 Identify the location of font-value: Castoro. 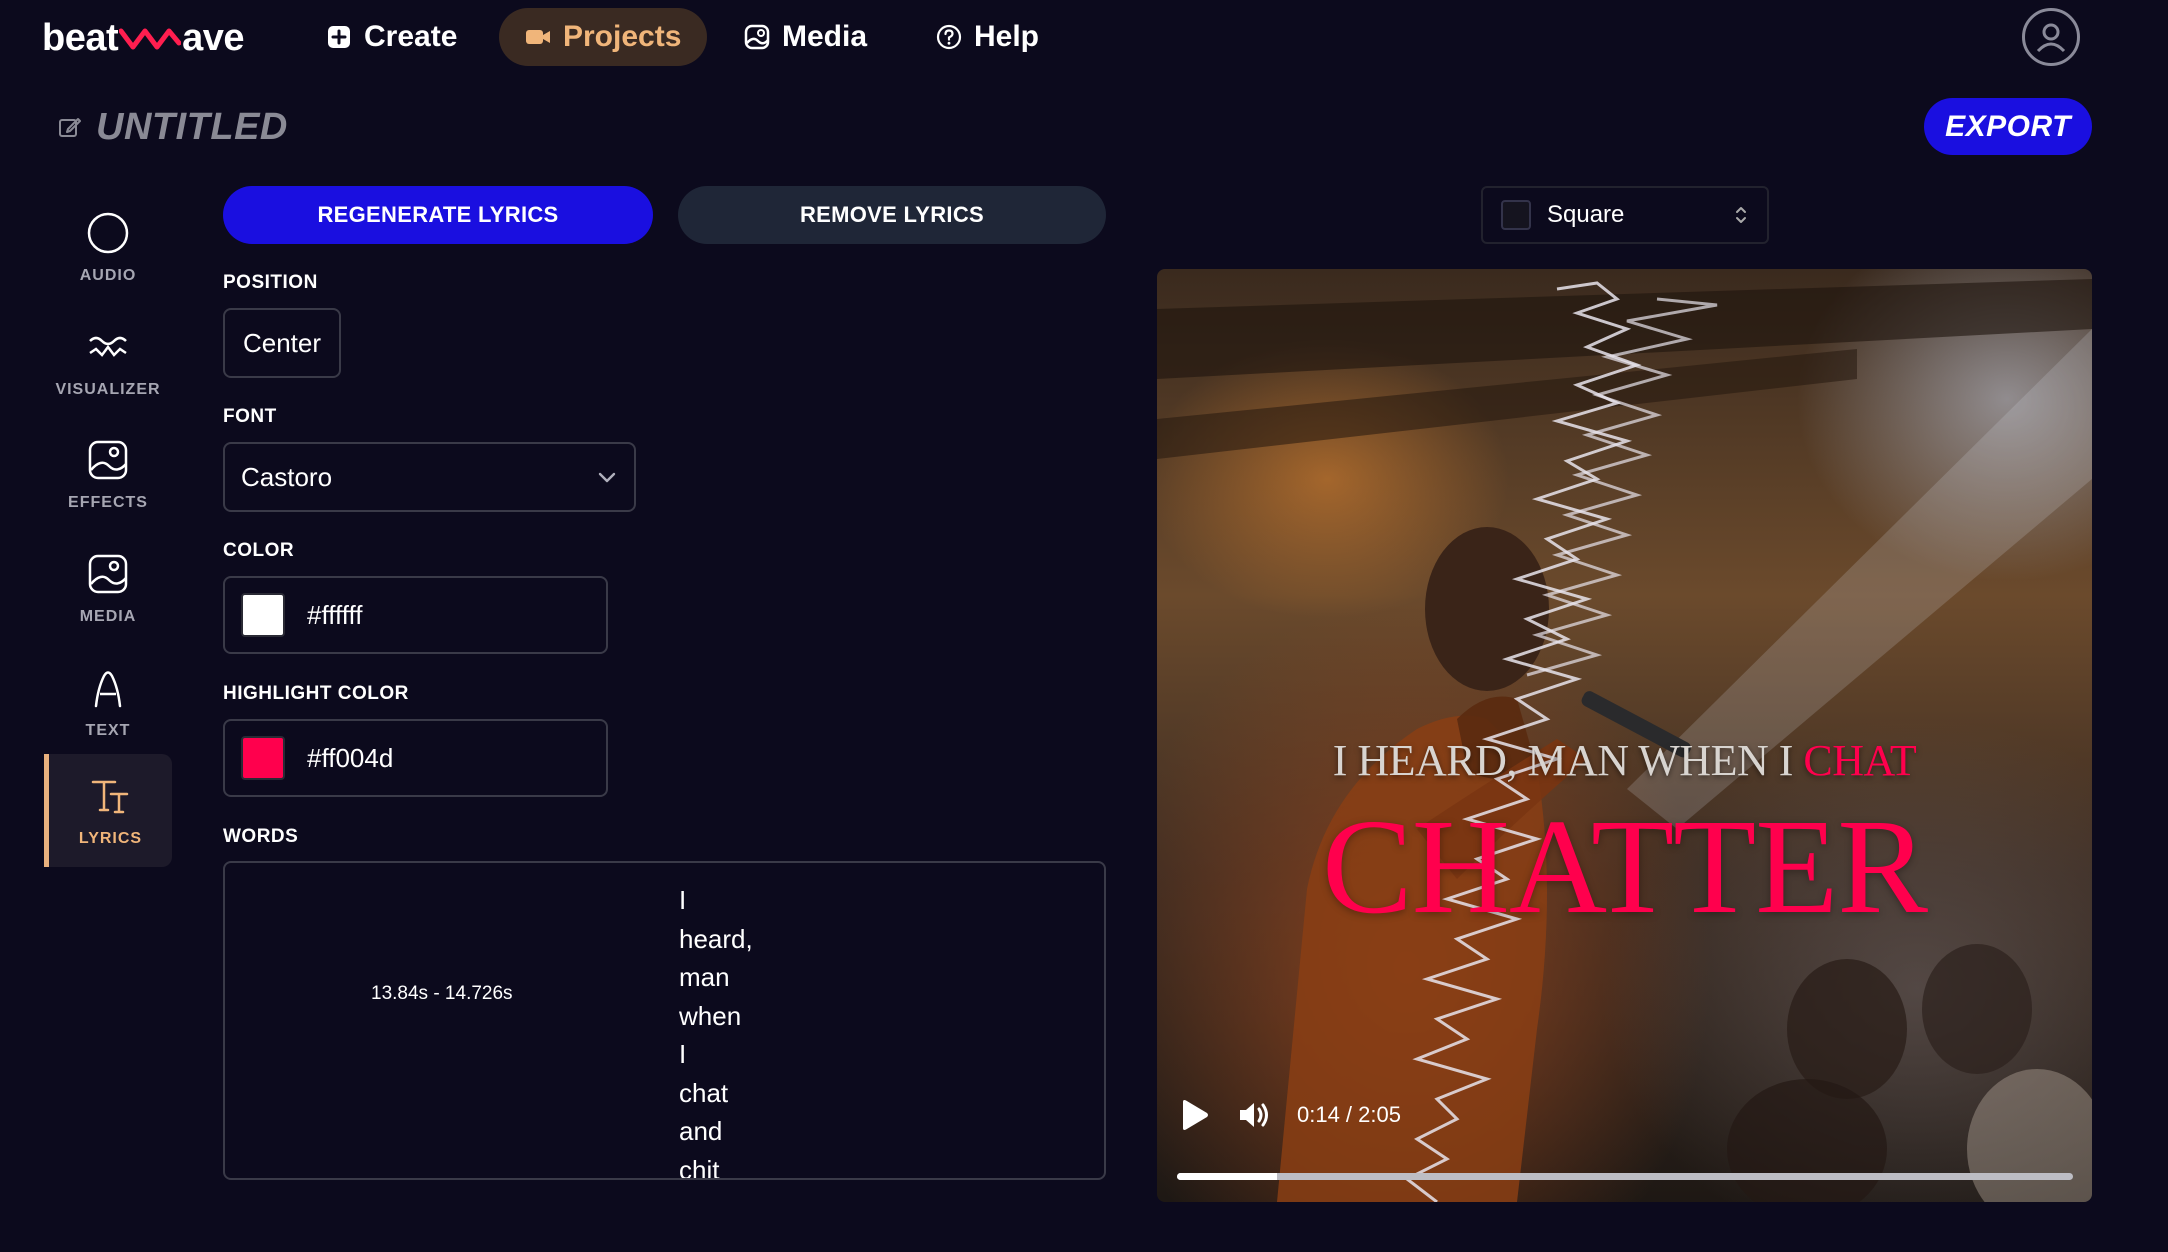
(287, 476).